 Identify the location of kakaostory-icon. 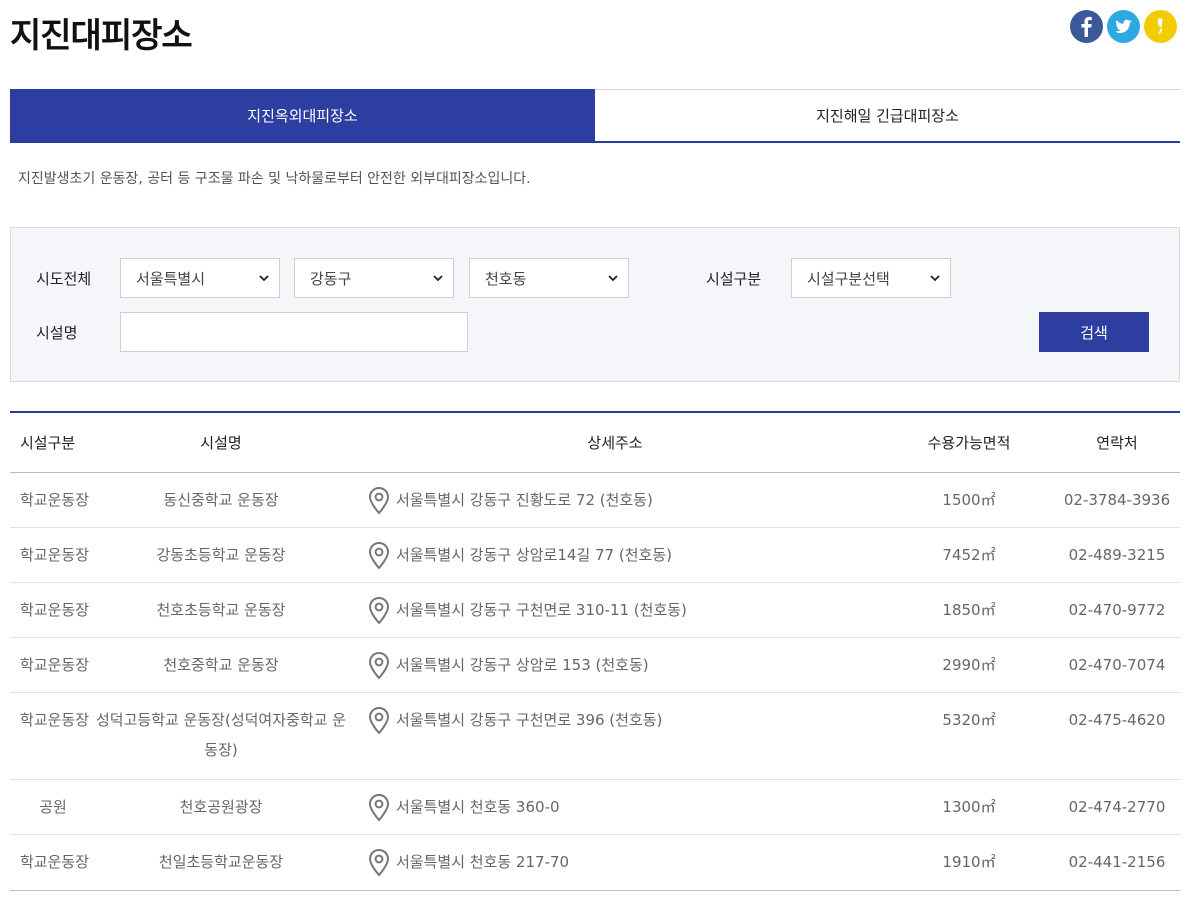
(1160, 26).